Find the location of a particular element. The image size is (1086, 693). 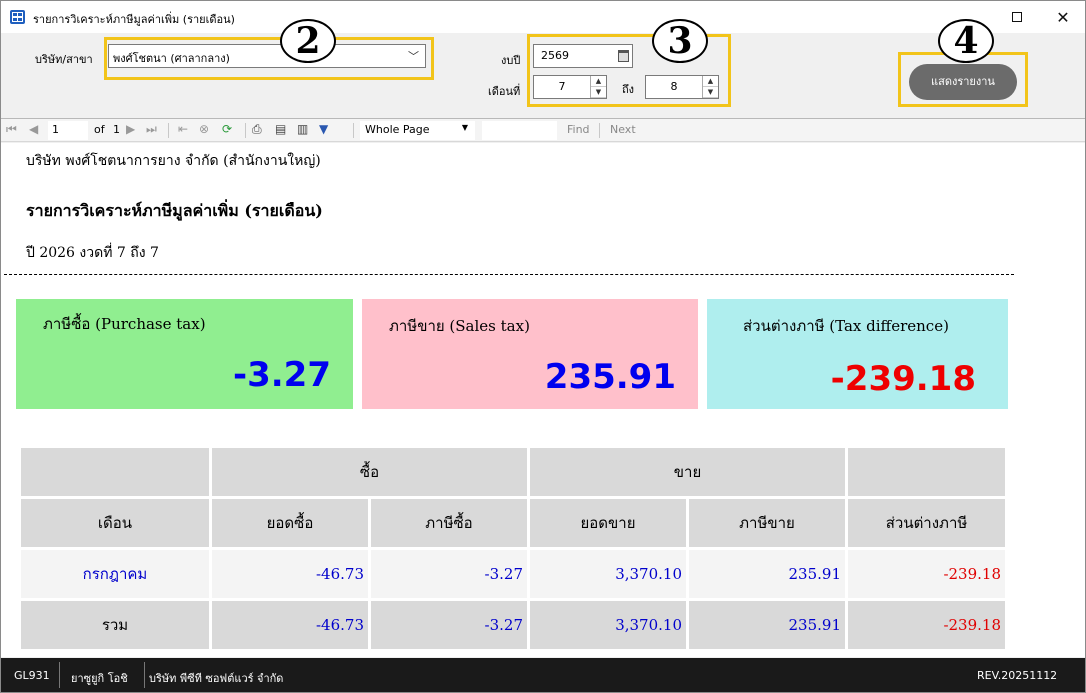

total-label: รวม is located at coordinates (115, 625).